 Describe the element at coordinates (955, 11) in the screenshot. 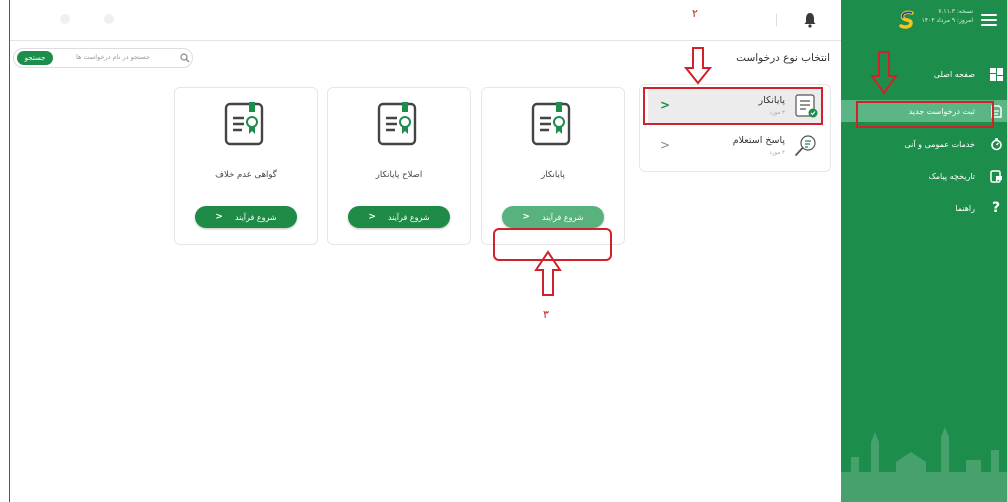

I see `version-label: نسخه: ۷.۱۱.۳` at that location.